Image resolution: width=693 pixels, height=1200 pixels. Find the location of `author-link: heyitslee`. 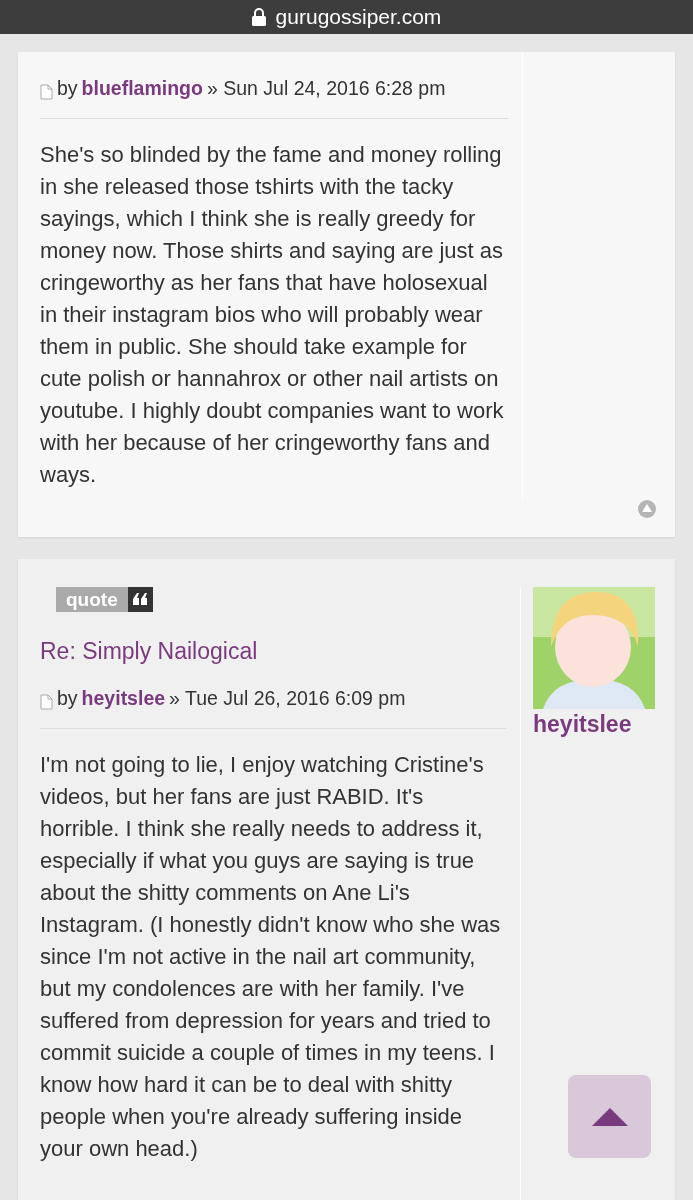

author-link: heyitslee is located at coordinates (123, 698).